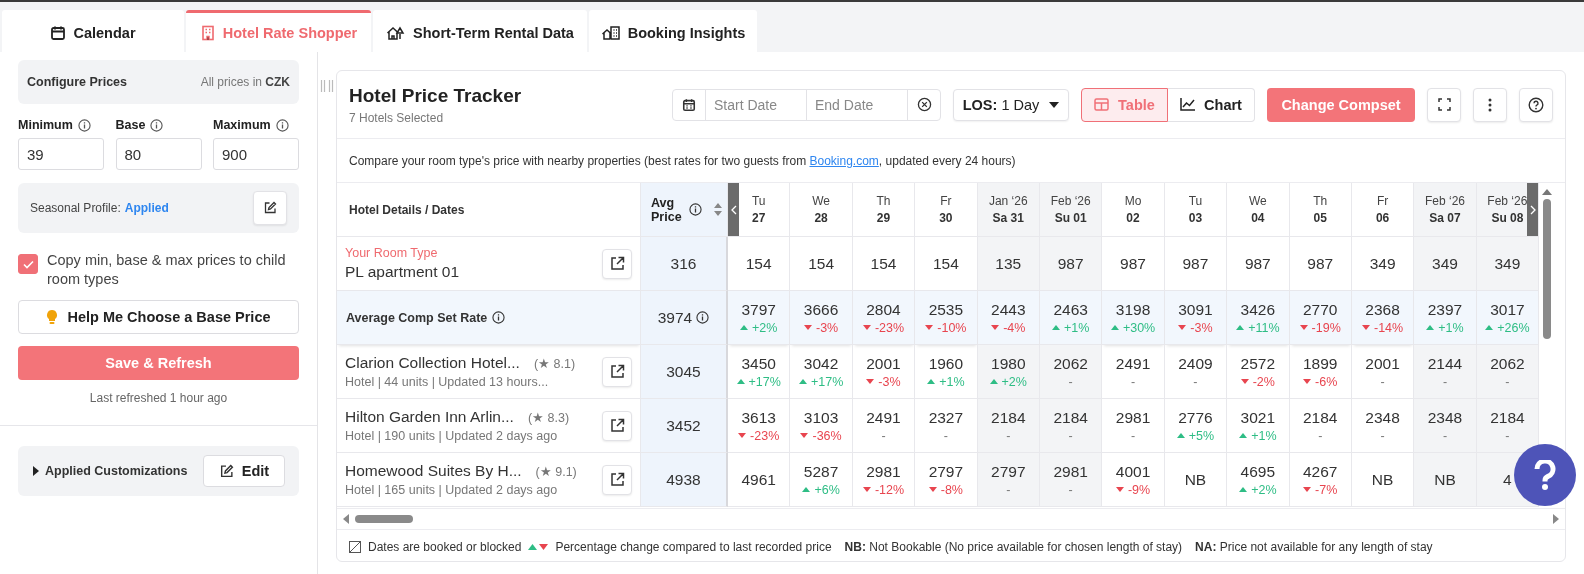 The image size is (1584, 574). Describe the element at coordinates (946, 218) in the screenshot. I see `date-bottom: 30` at that location.